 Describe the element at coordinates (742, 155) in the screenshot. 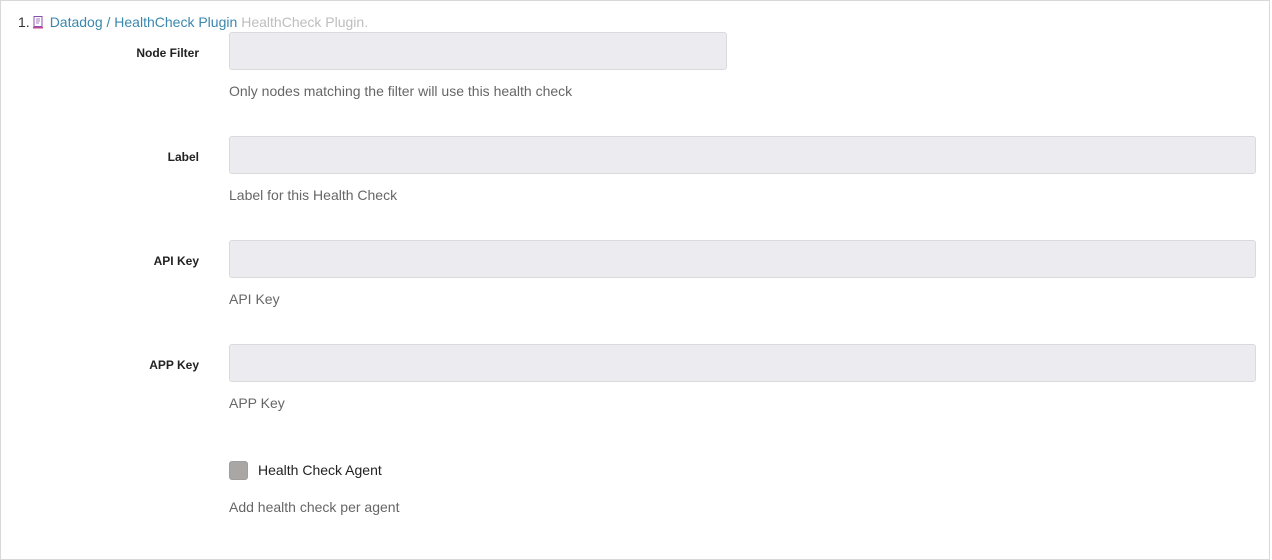

I see `label-input` at that location.